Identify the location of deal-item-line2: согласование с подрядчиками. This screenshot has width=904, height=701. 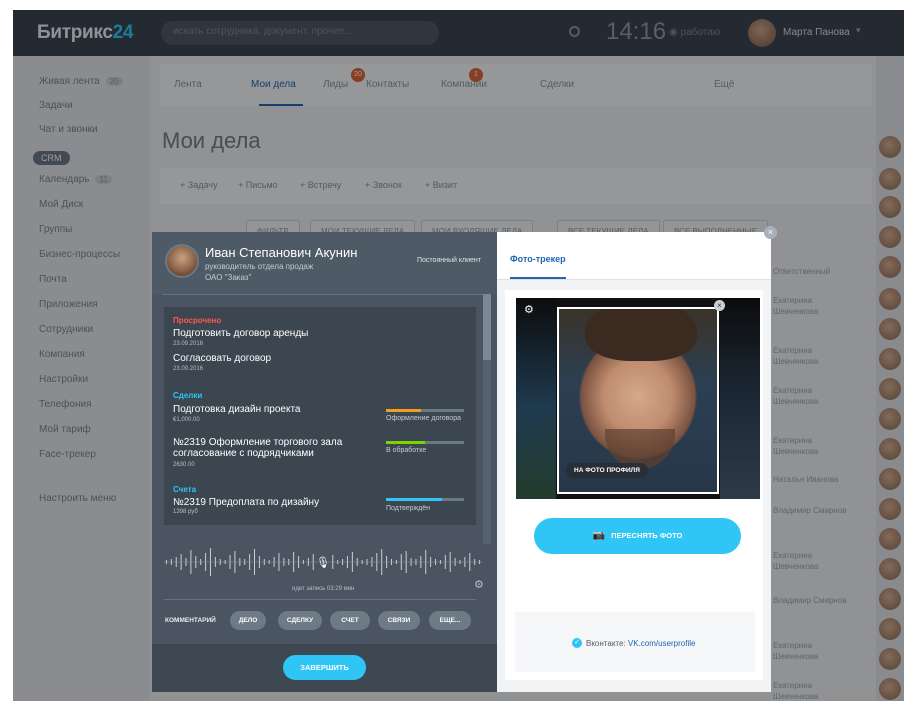
(243, 453).